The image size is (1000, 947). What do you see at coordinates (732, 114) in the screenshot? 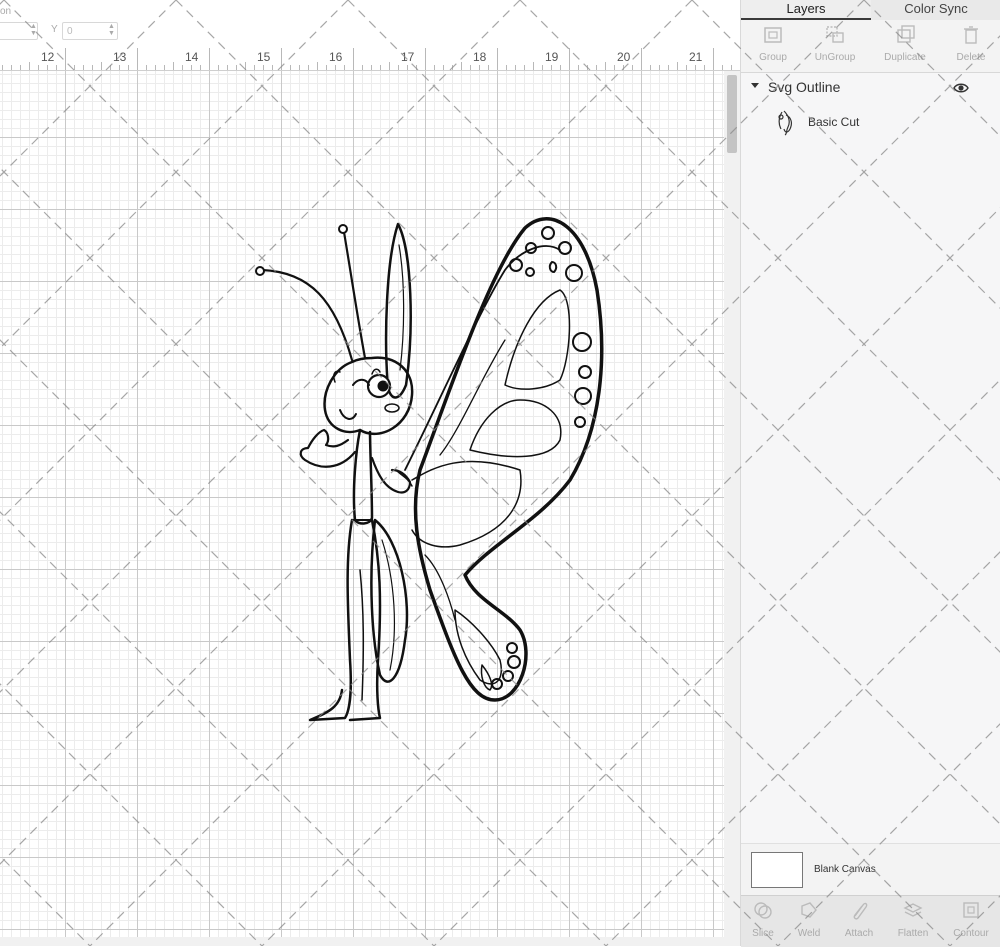
I see `scrollbar-thumb` at bounding box center [732, 114].